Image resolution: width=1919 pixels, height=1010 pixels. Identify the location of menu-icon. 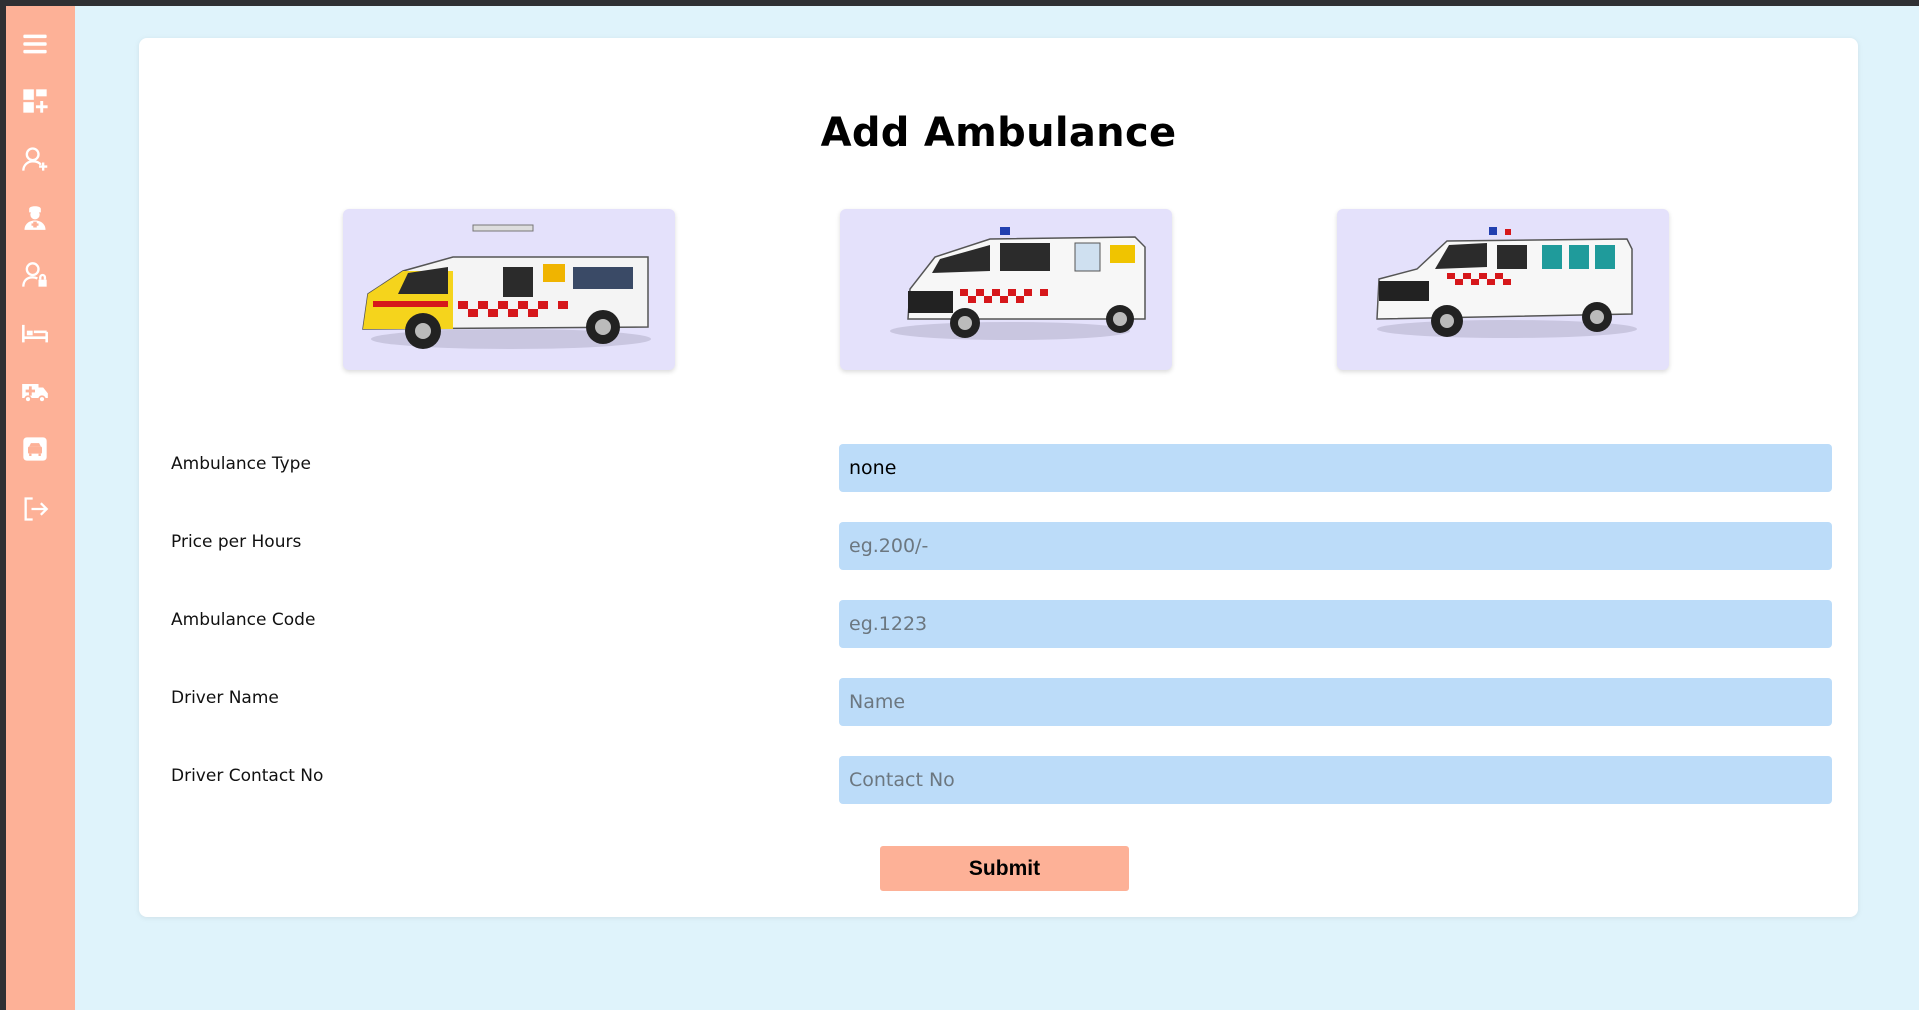
(35, 44).